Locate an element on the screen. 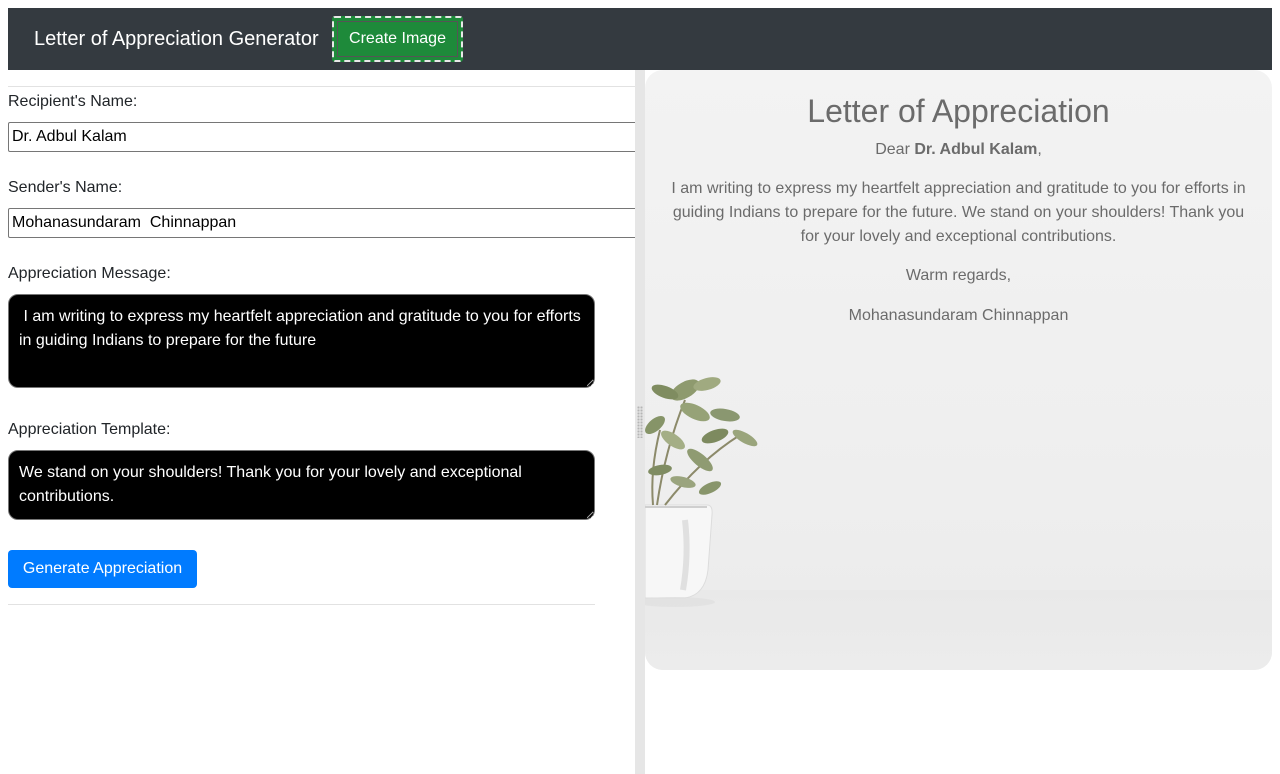 Image resolution: width=1280 pixels, height=774 pixels. pane-splitter is located at coordinates (640, 422).